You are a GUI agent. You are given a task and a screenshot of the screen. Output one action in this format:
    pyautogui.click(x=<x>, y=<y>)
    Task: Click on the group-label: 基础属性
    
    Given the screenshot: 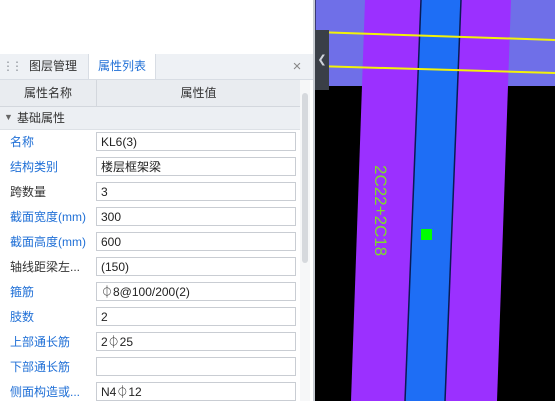 What is the action you would take?
    pyautogui.click(x=41, y=118)
    